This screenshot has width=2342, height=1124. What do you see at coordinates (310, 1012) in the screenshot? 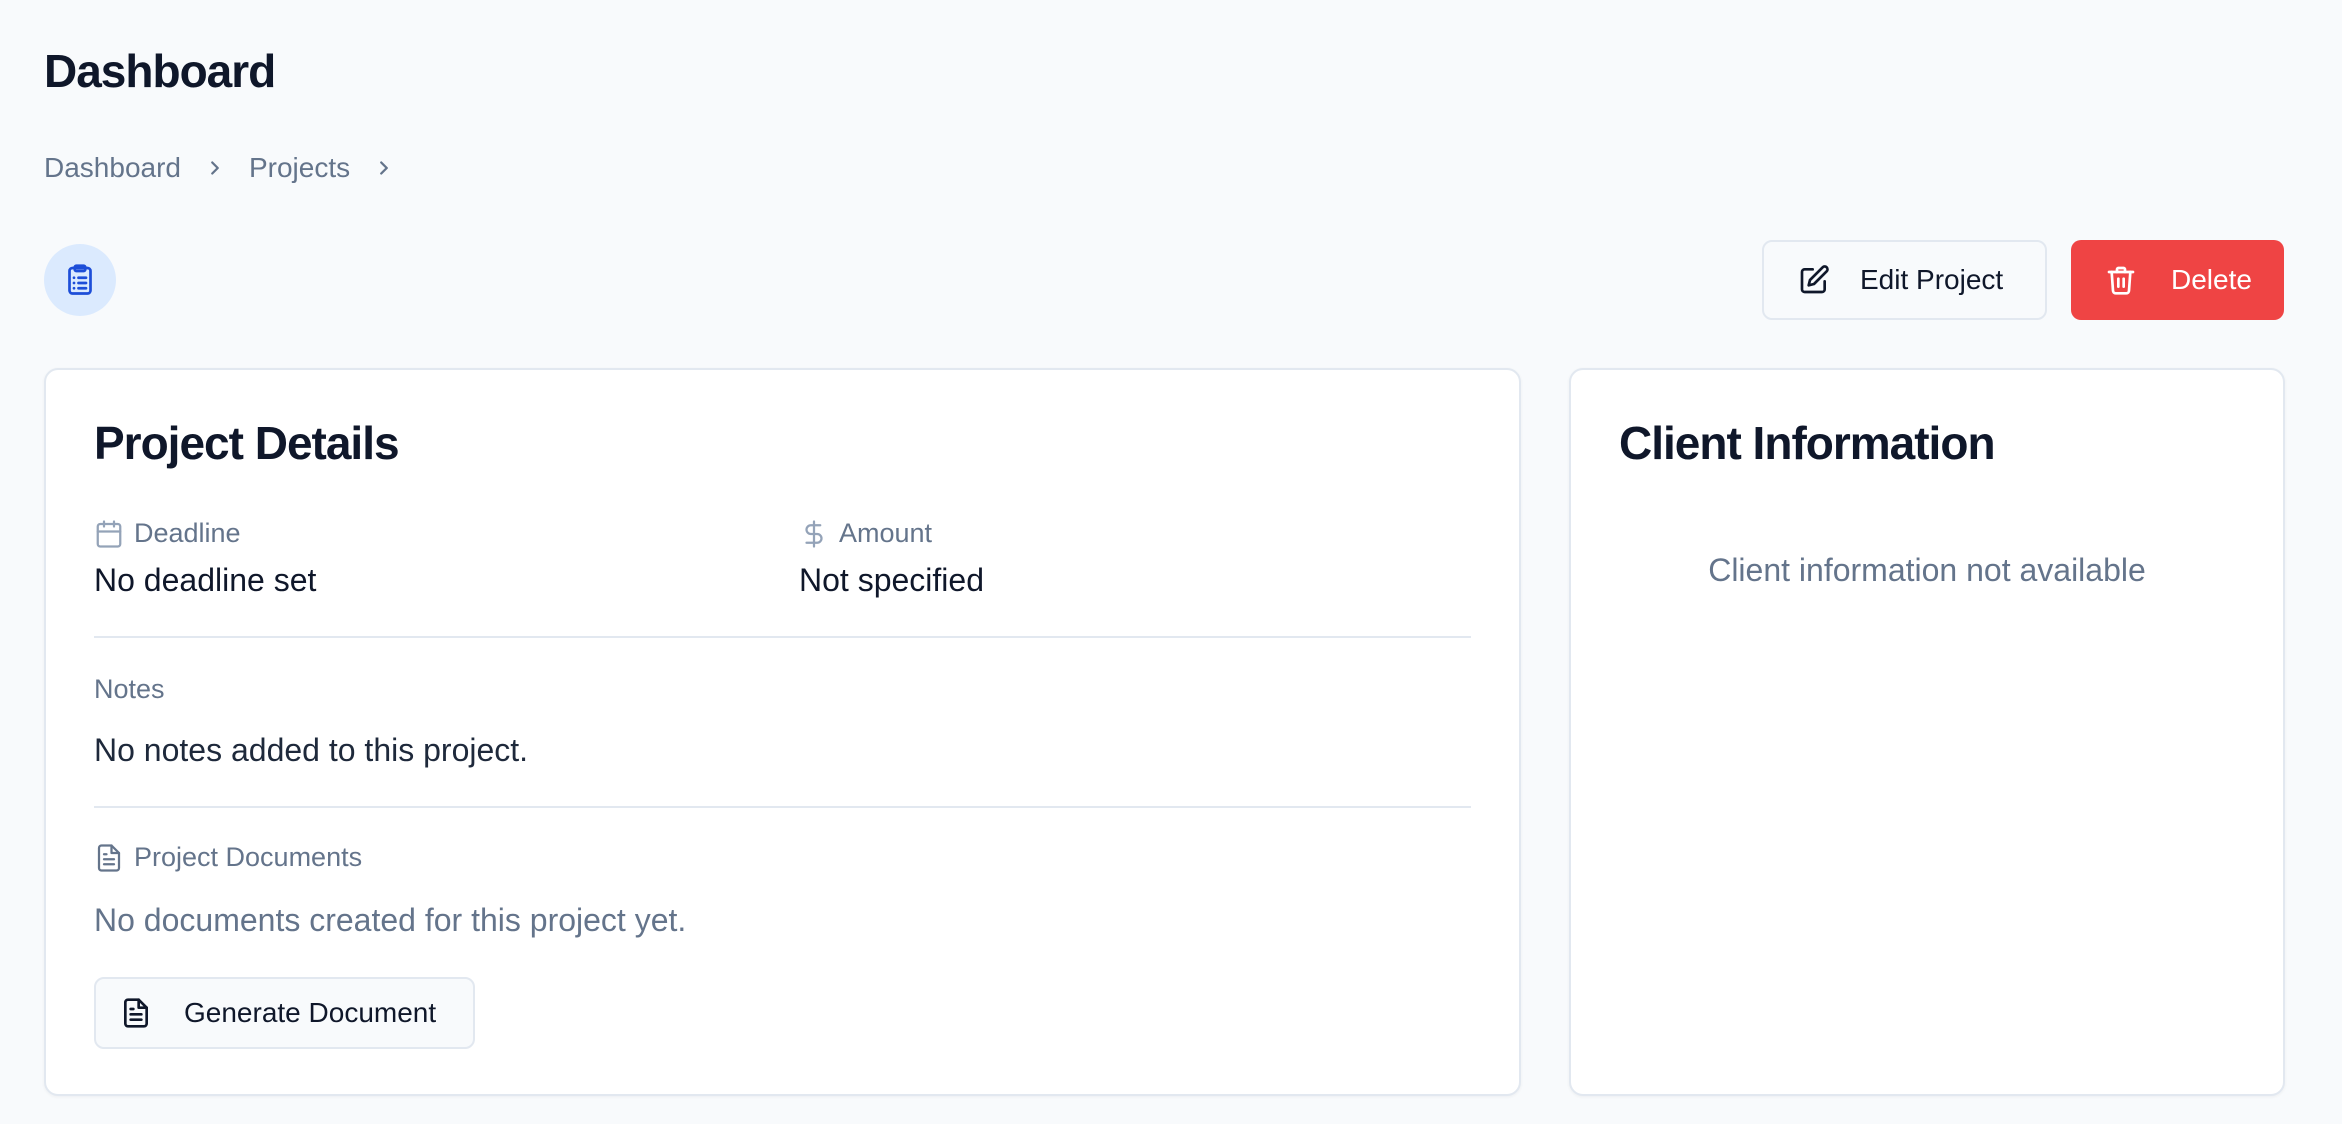
I see `generate-document-label: Generate Document` at bounding box center [310, 1012].